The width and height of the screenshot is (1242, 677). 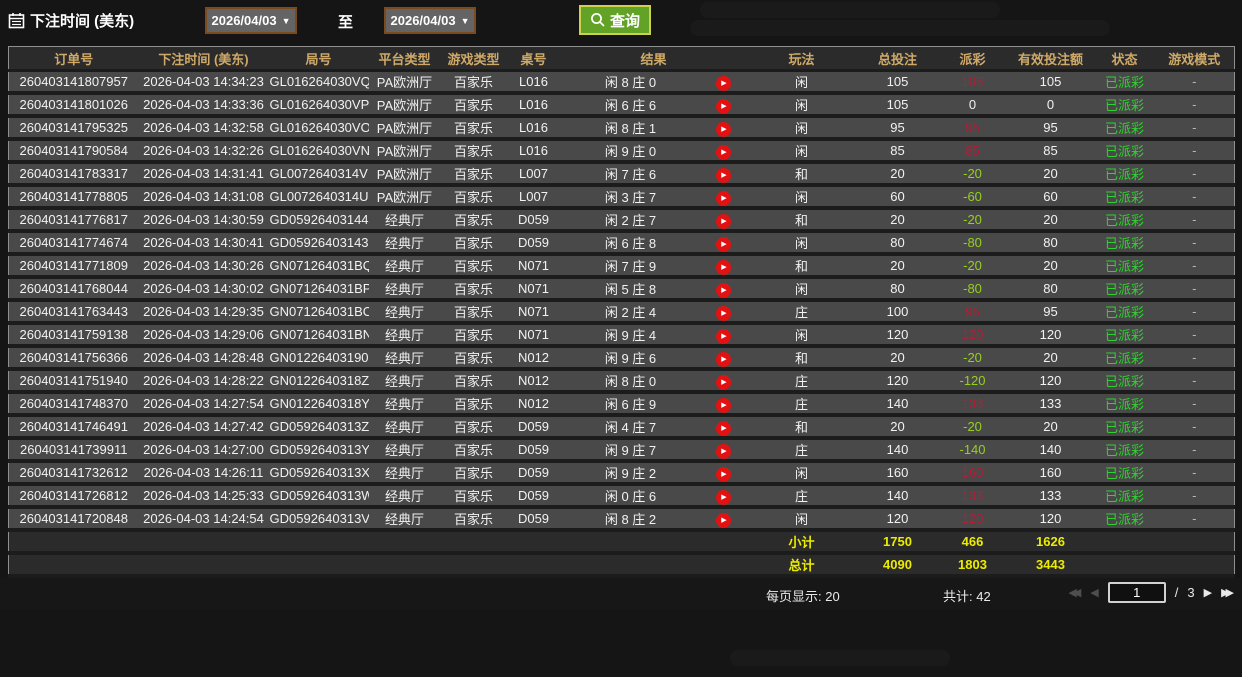 What do you see at coordinates (533, 151) in the screenshot?
I see `table-number: L016` at bounding box center [533, 151].